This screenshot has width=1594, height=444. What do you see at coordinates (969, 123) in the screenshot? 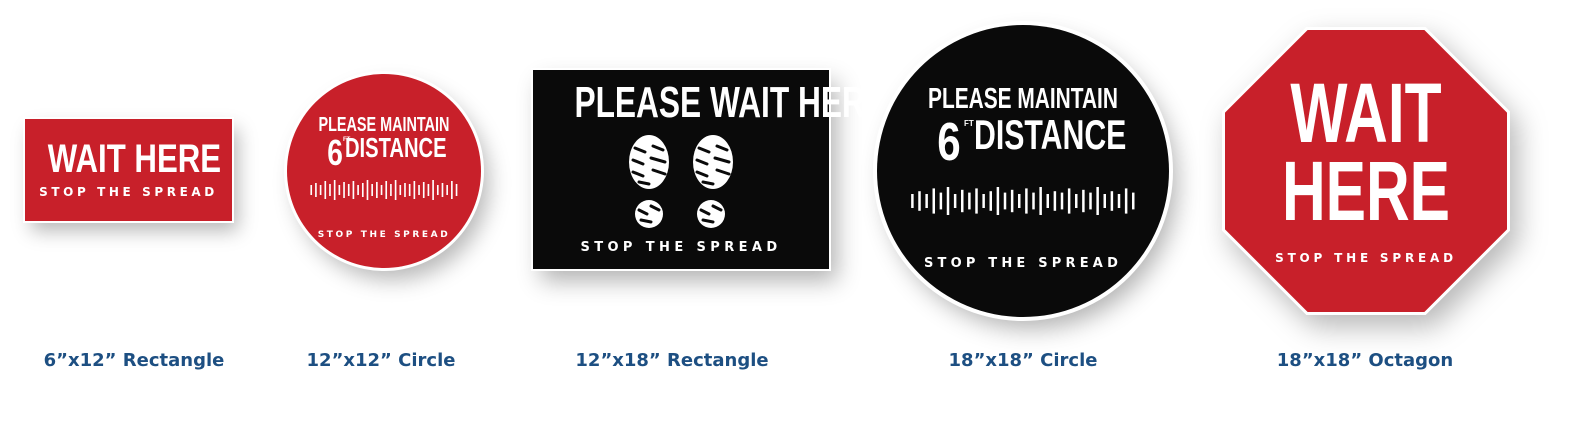
I see `feet-unit: FT` at bounding box center [969, 123].